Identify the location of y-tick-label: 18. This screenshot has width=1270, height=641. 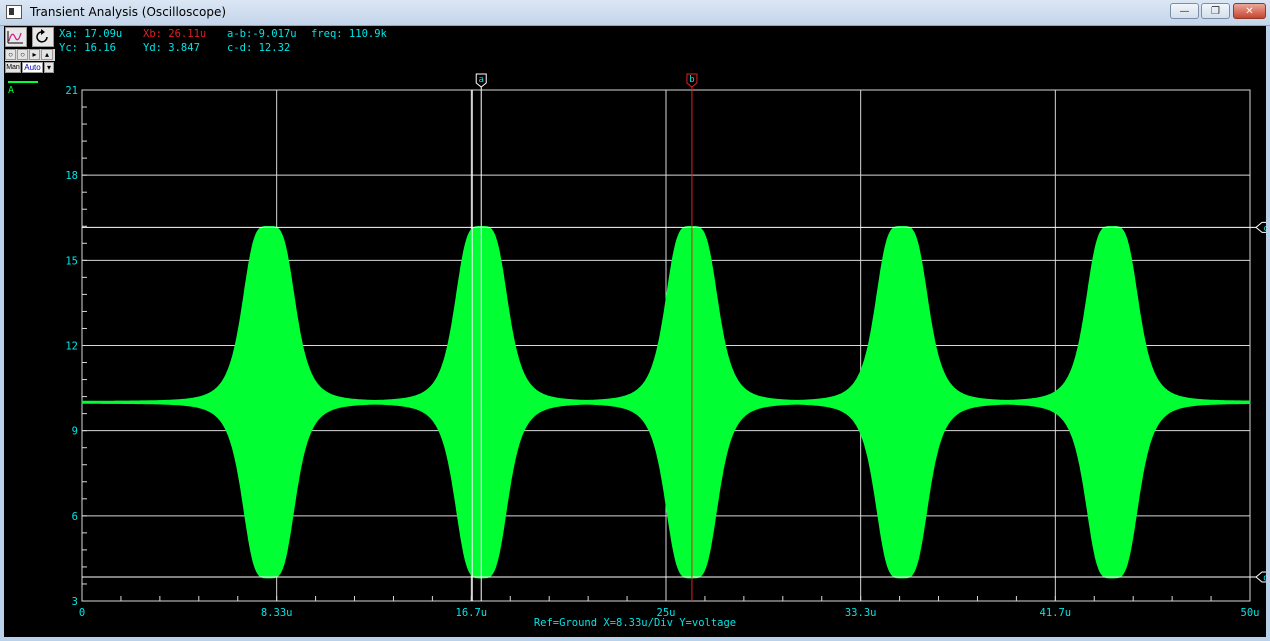
(71, 176).